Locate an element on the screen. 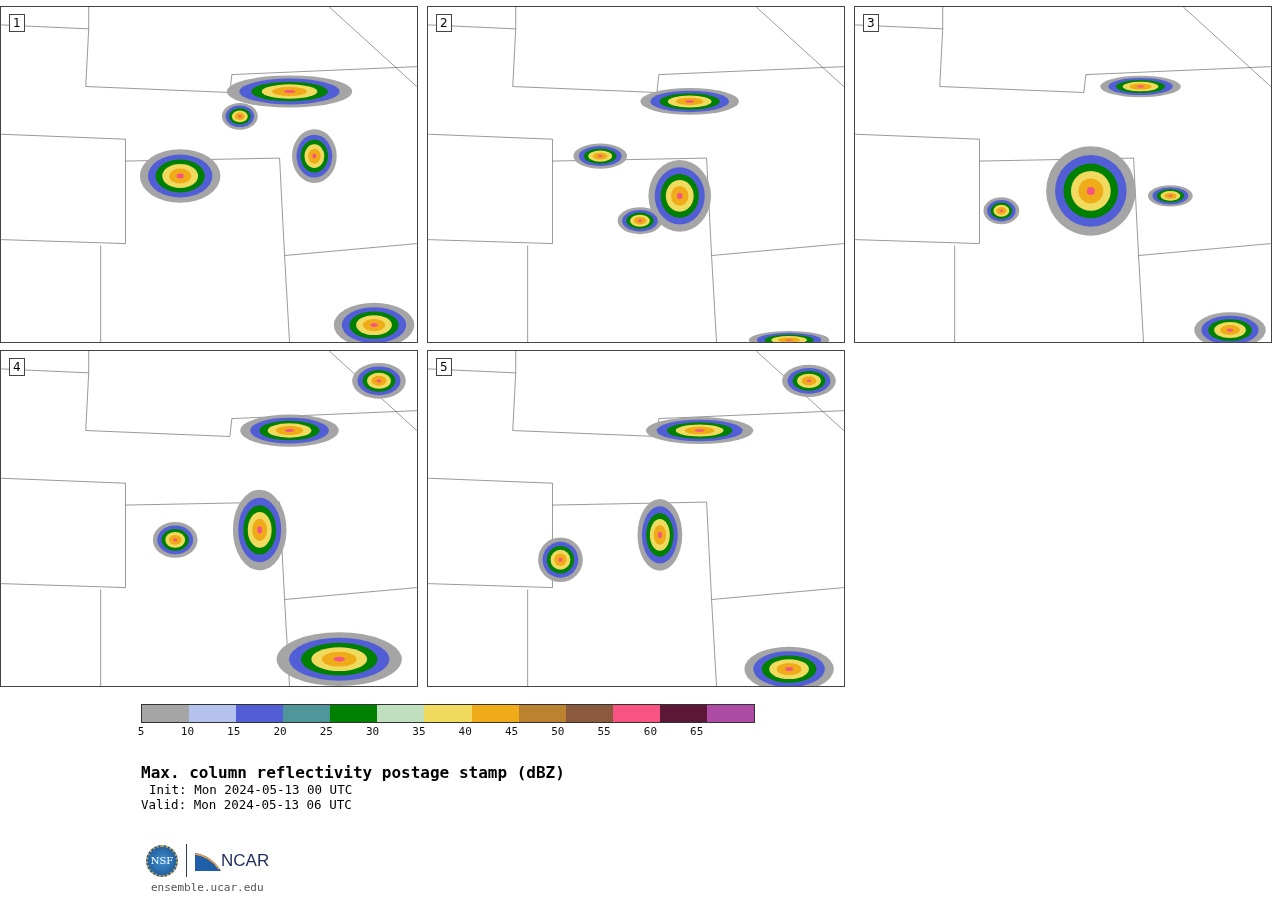  tick-label: 60 is located at coordinates (650, 732).